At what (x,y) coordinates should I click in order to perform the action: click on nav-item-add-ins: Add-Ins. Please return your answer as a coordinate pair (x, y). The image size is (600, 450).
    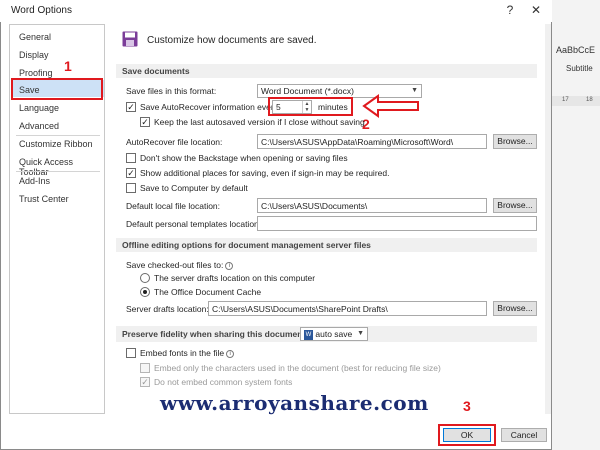
    Looking at the image, I should click on (34, 181).